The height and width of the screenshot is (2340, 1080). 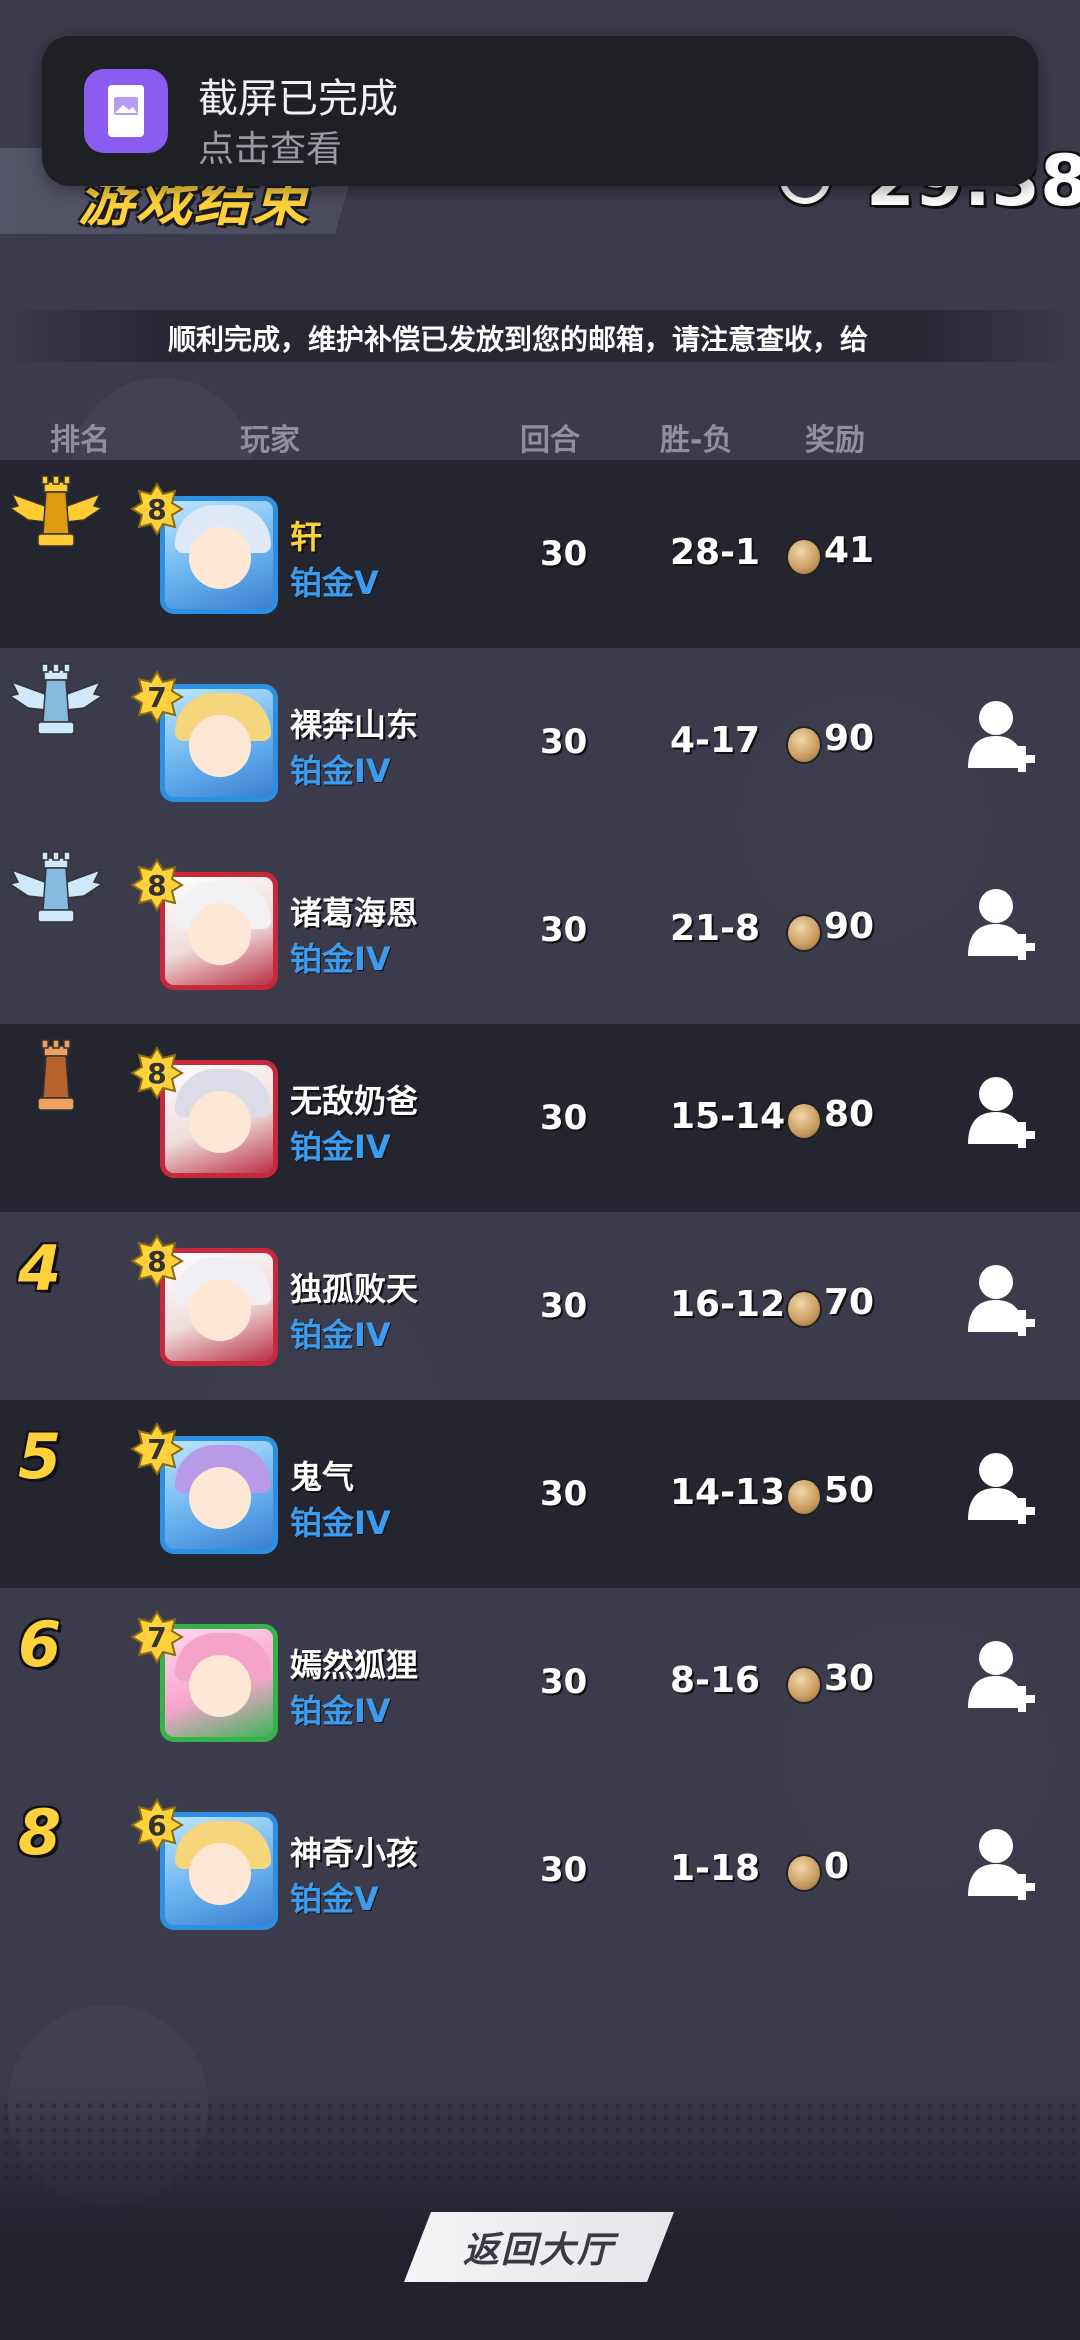 What do you see at coordinates (56, 517) in the screenshot?
I see `gold-trophy-icon` at bounding box center [56, 517].